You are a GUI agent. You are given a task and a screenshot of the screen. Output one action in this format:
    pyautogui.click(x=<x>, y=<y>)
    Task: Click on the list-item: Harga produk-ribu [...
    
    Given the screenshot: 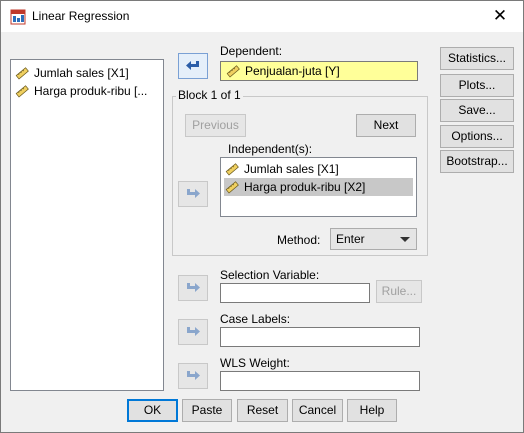 What is the action you would take?
    pyautogui.click(x=82, y=91)
    